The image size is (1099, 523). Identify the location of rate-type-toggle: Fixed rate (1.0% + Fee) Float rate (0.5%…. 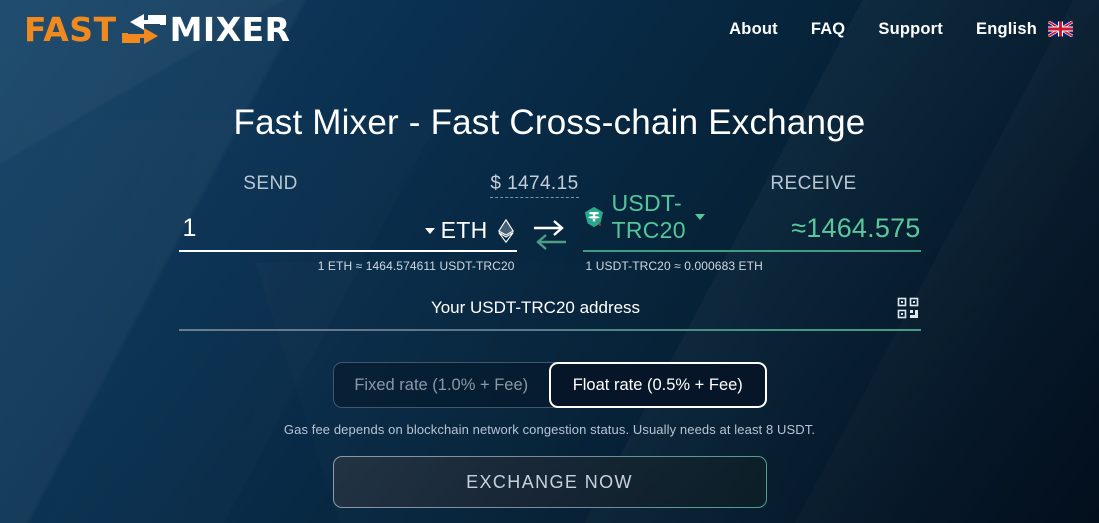
(549, 385).